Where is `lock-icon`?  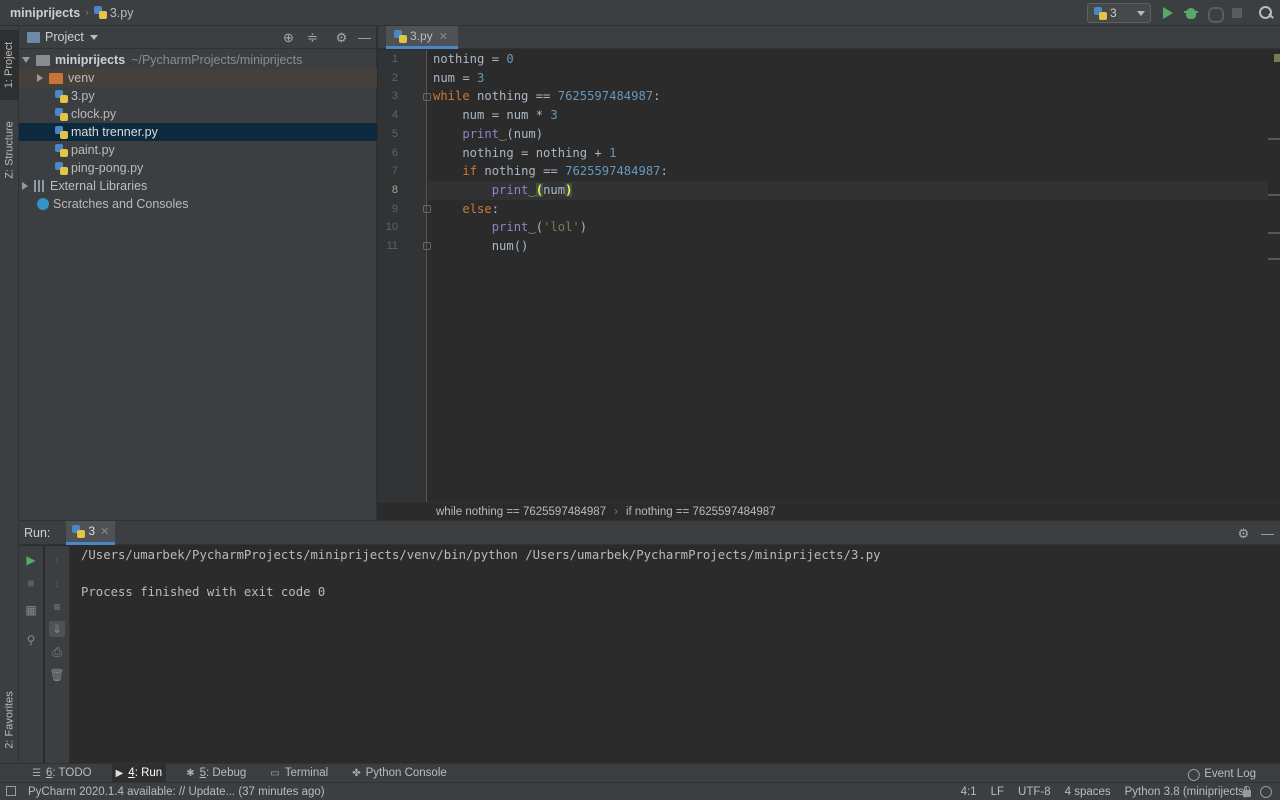
lock-icon is located at coordinates (1247, 791).